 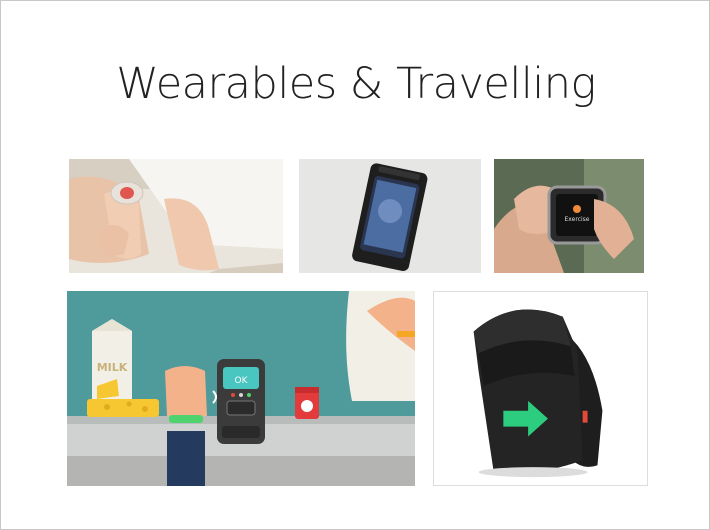 What do you see at coordinates (242, 381) in the screenshot?
I see `terminal-screen-text: OK` at bounding box center [242, 381].